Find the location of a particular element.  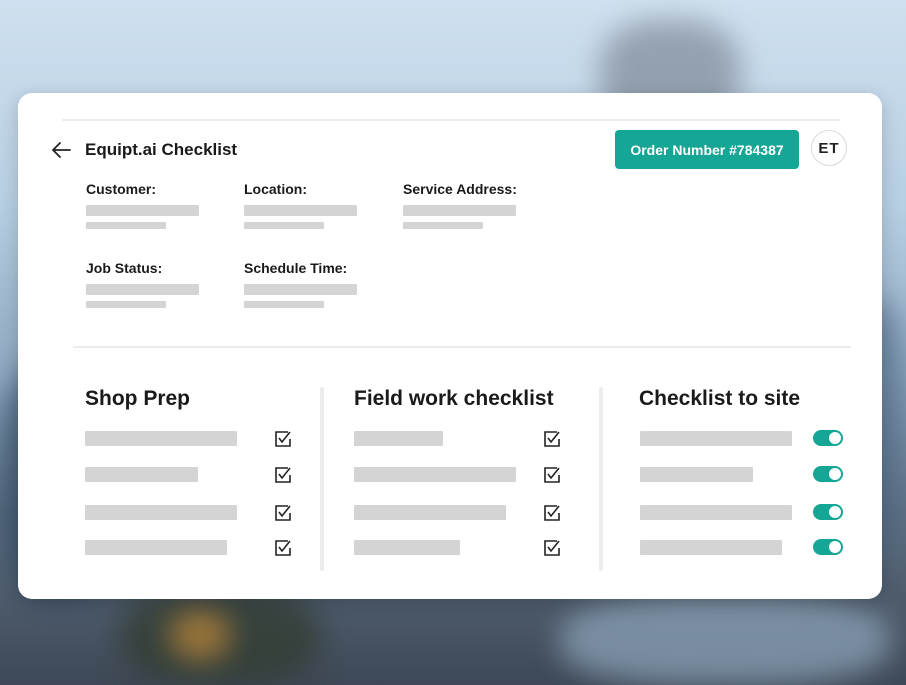

section-shop-prep: Shop Prep is located at coordinates (137, 399).